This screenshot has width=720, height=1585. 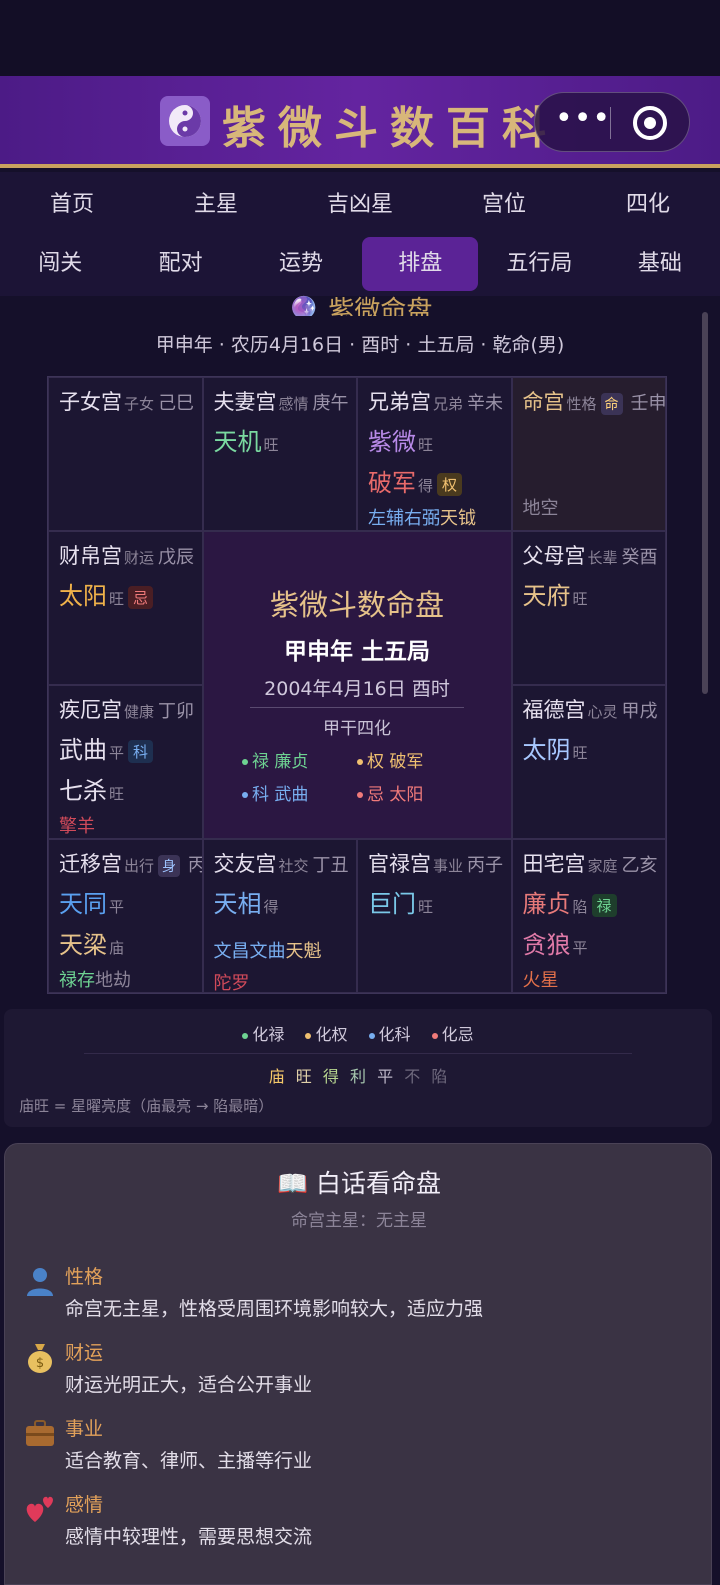 I want to click on section-head: 财运, so click(x=84, y=1353).